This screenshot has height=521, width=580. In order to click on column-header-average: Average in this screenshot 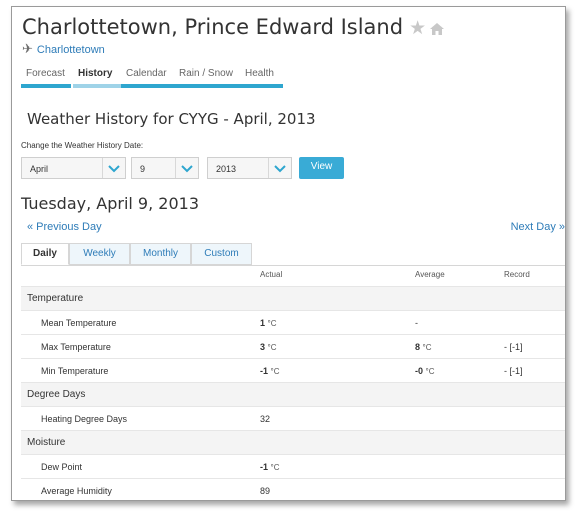, I will do `click(430, 274)`.